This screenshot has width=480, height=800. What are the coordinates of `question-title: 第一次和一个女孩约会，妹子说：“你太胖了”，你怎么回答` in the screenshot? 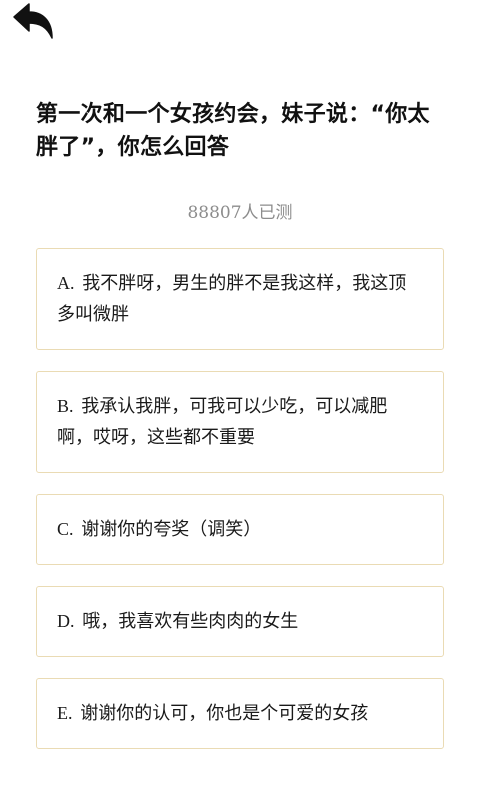 It's located at (233, 131).